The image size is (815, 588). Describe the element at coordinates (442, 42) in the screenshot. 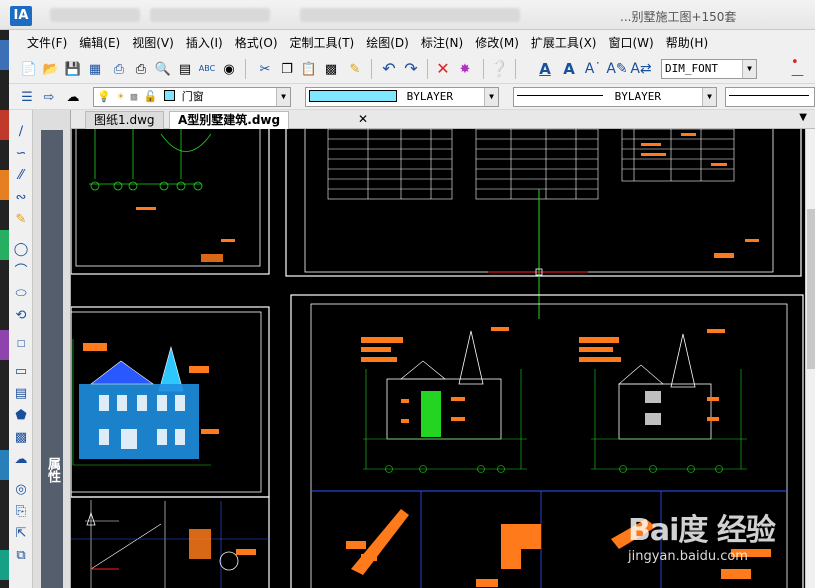

I see `menu-dimension: 标注(N)` at that location.